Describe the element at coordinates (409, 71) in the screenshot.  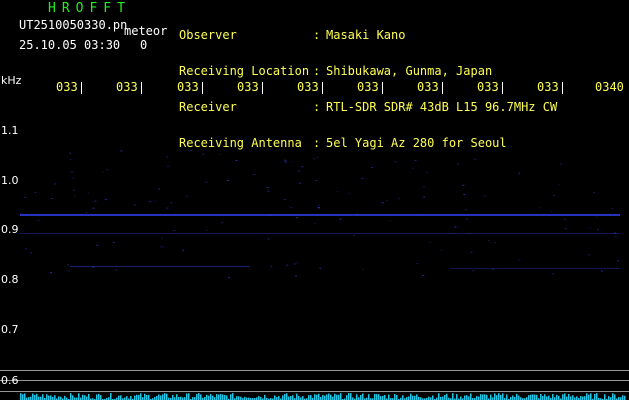
I see `location-value: Shibukawa, Gunma, Japan` at that location.